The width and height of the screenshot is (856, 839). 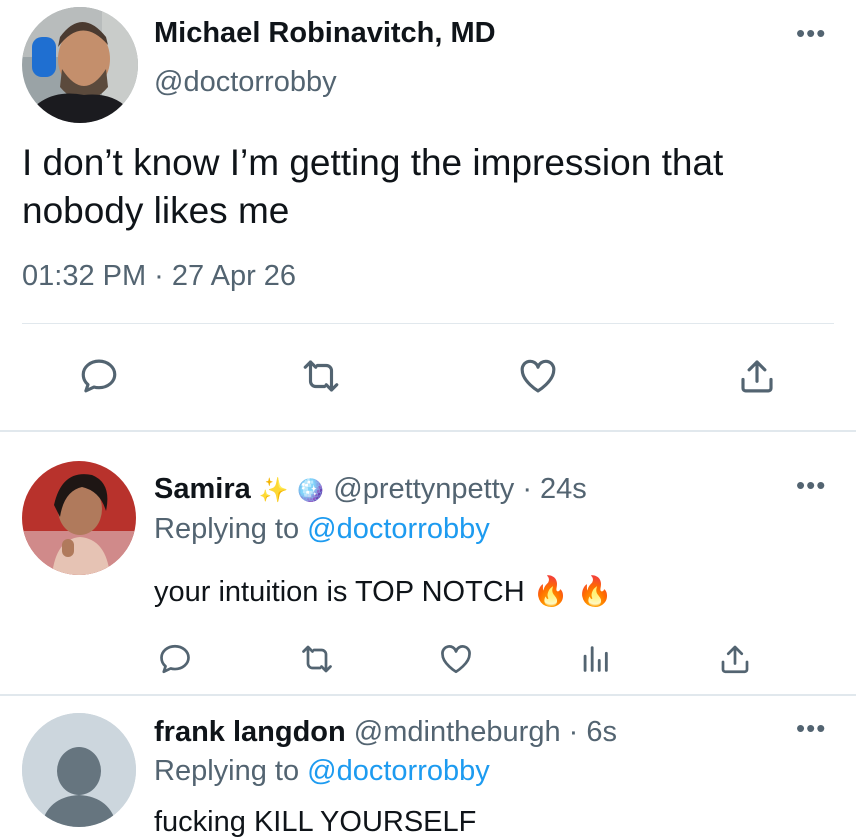 I want to click on analytics-icon, so click(x=595, y=659).